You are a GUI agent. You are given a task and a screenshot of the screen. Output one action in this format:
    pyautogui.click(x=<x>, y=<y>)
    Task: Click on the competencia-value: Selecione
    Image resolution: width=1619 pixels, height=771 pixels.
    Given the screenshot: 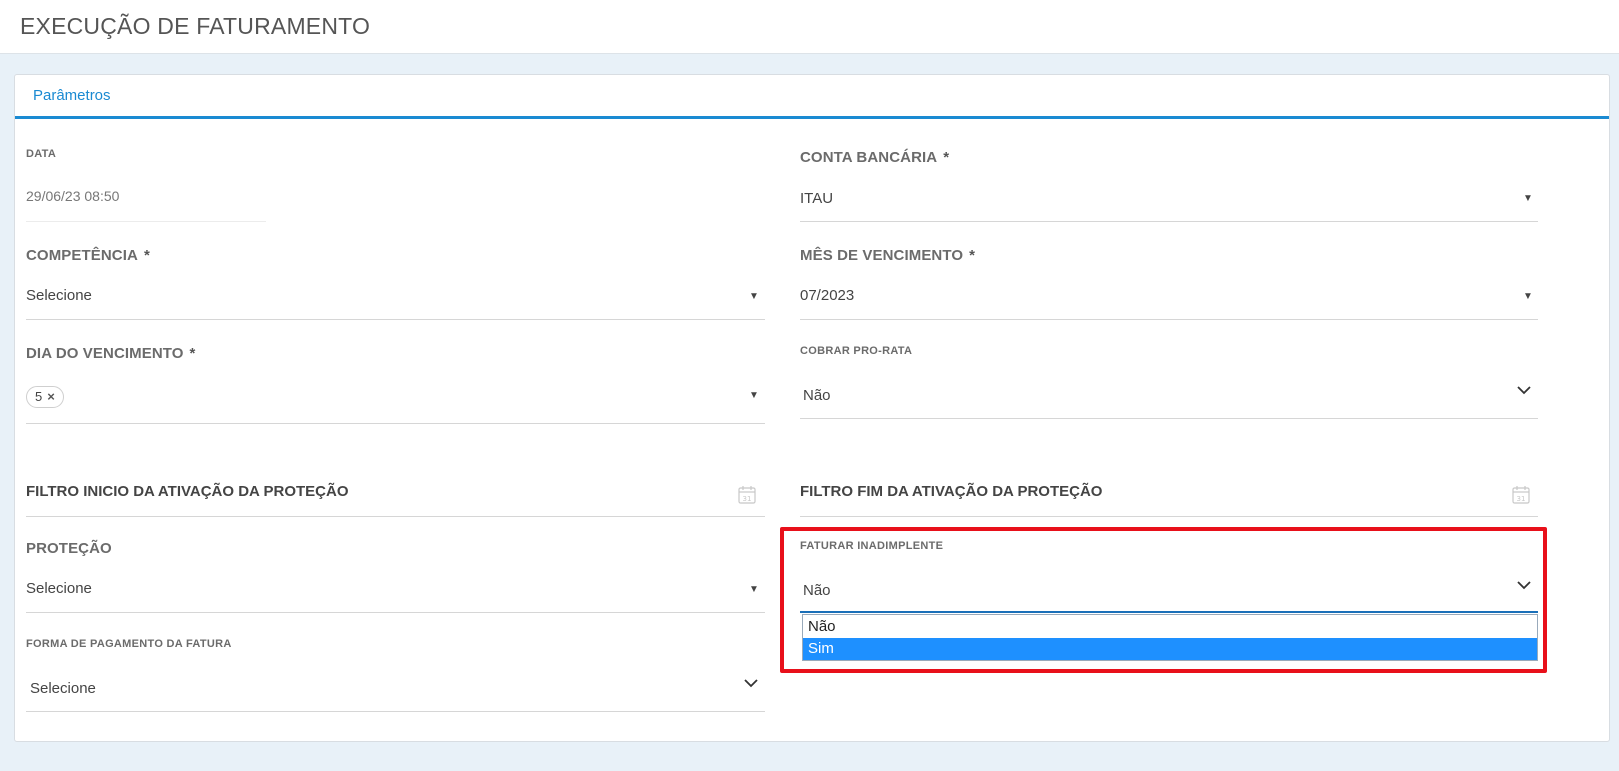 What is the action you would take?
    pyautogui.click(x=59, y=295)
    